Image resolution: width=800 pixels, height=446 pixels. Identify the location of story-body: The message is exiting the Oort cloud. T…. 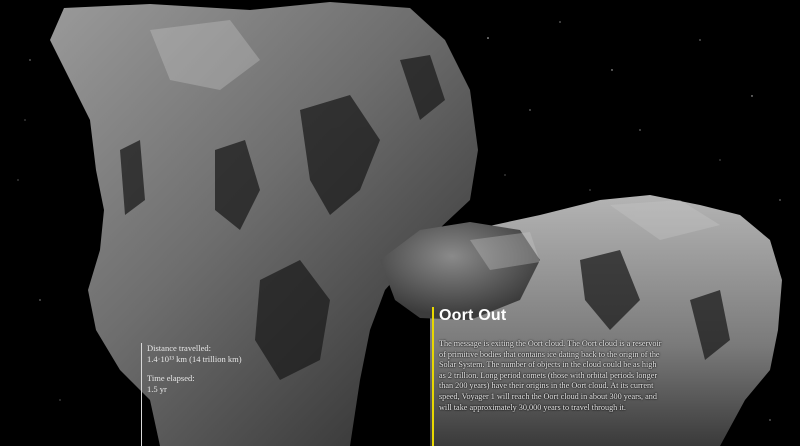
(550, 375).